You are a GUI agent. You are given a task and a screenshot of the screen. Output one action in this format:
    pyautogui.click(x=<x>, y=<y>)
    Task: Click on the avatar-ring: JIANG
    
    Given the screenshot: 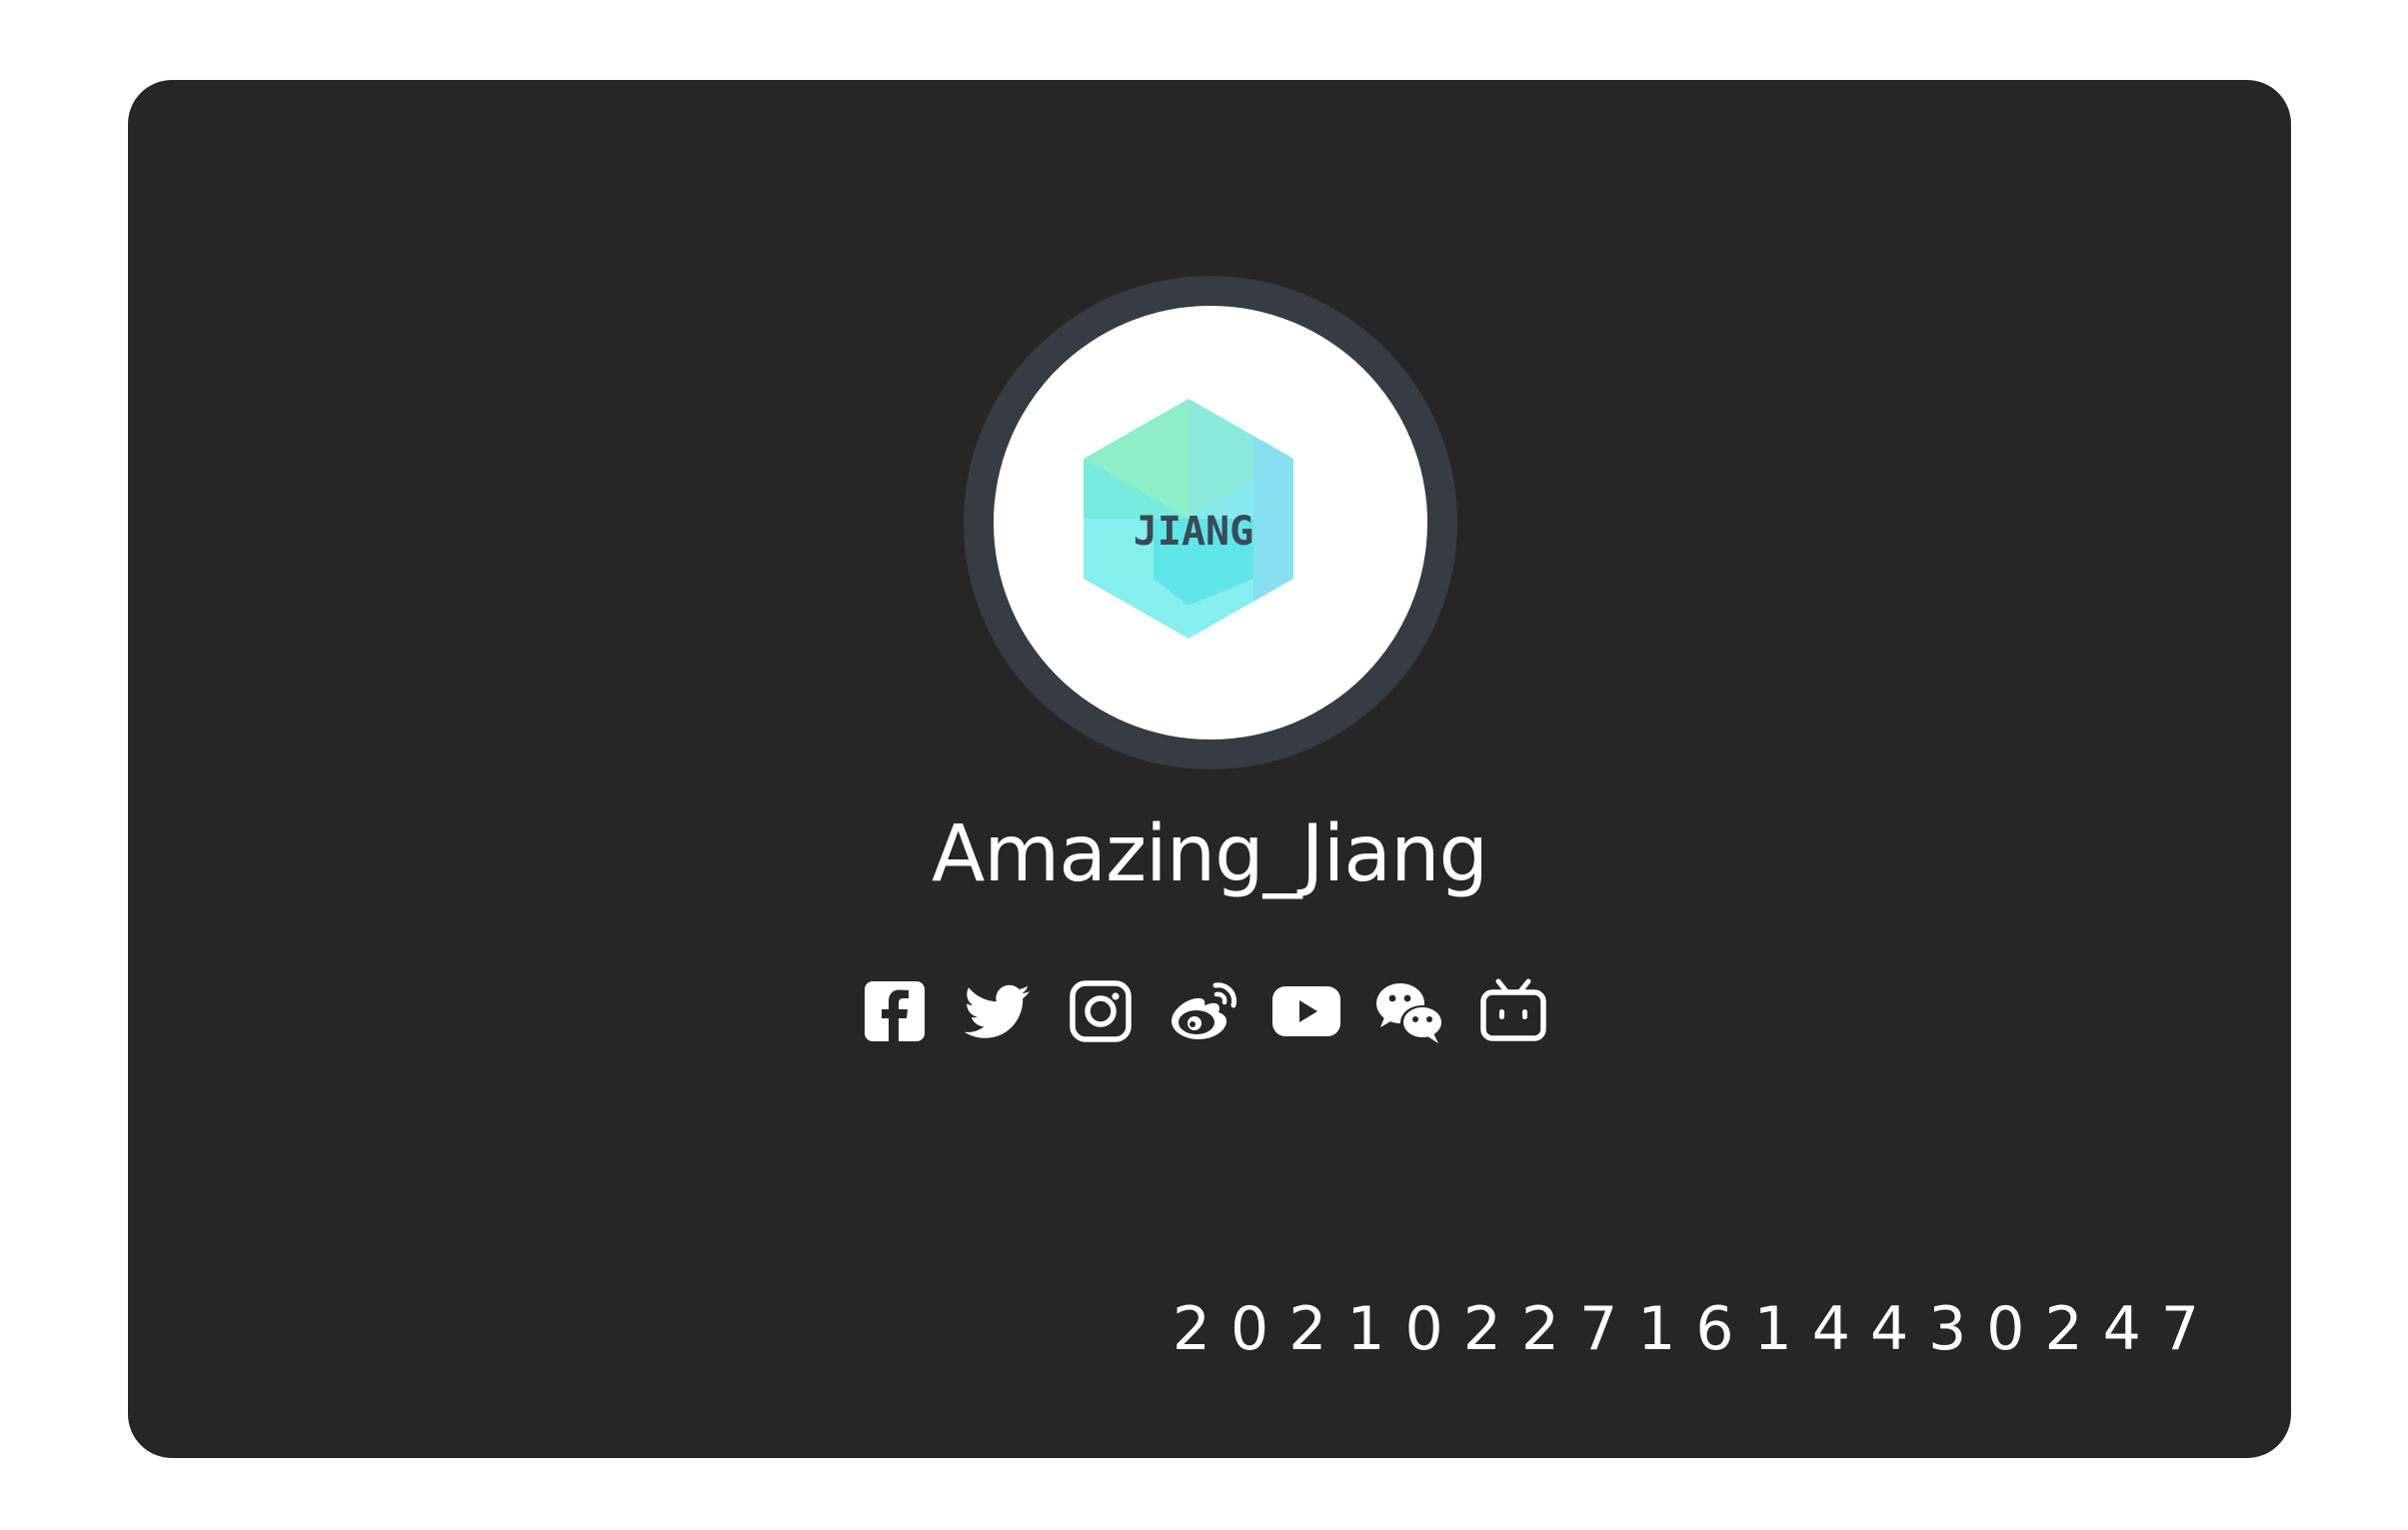 What is the action you would take?
    pyautogui.click(x=1210, y=522)
    